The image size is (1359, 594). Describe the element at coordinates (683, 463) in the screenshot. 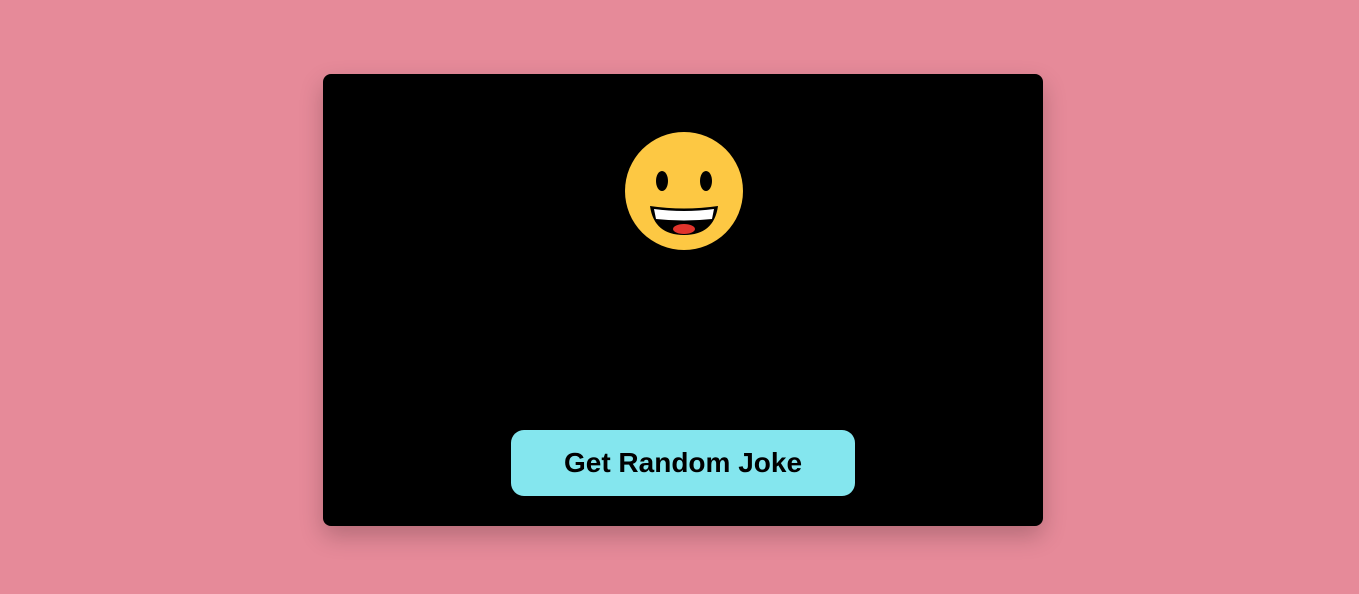

I see `get-random-joke-button: Get Random Joke` at that location.